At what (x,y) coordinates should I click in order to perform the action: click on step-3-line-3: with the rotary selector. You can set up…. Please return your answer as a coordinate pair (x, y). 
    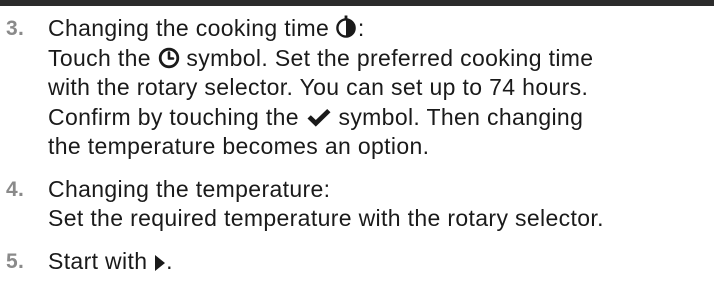
    Looking at the image, I should click on (318, 87).